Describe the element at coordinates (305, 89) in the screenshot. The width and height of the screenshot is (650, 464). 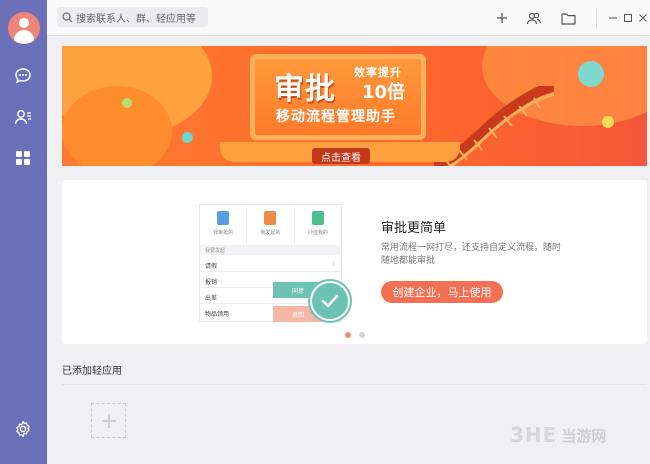
I see `banner-title: 审批` at that location.